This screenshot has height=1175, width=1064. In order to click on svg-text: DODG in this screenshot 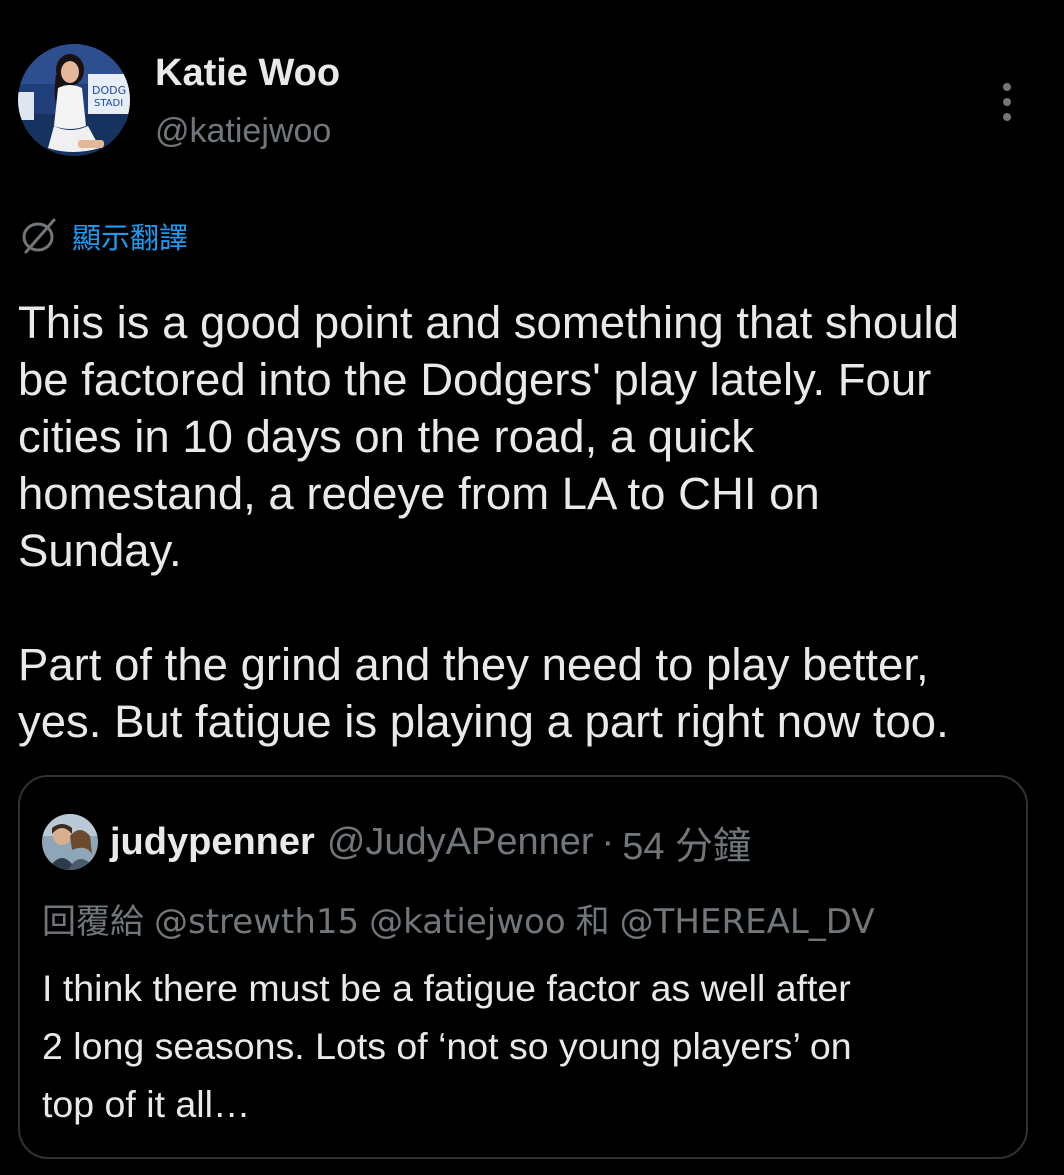, I will do `click(109, 90)`.